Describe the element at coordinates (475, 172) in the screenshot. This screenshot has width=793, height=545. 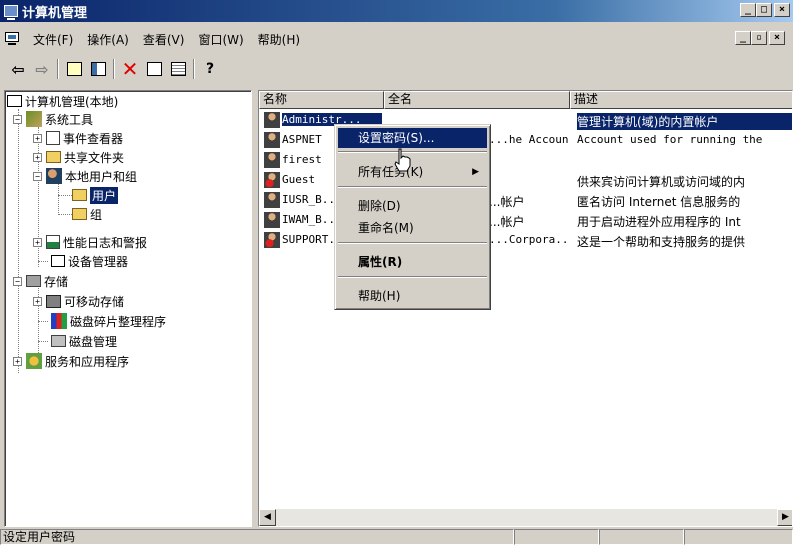
I see `submenu-arrow-icon: ▶` at that location.